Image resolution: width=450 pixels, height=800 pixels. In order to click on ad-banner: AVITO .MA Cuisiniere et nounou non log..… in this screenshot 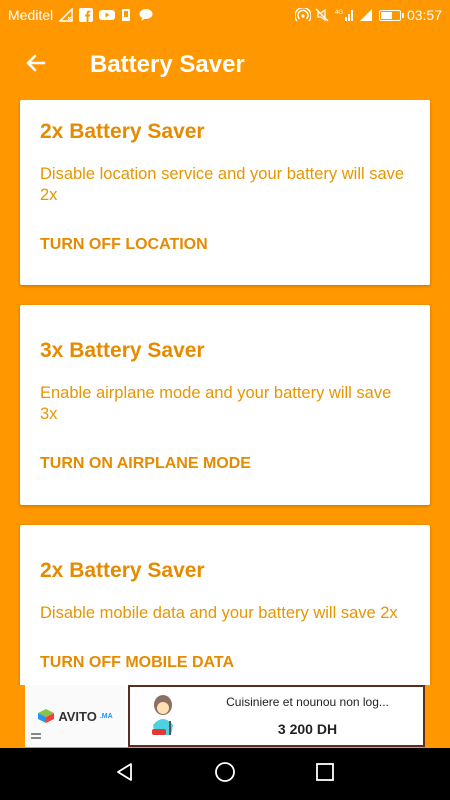, I will do `click(225, 716)`.